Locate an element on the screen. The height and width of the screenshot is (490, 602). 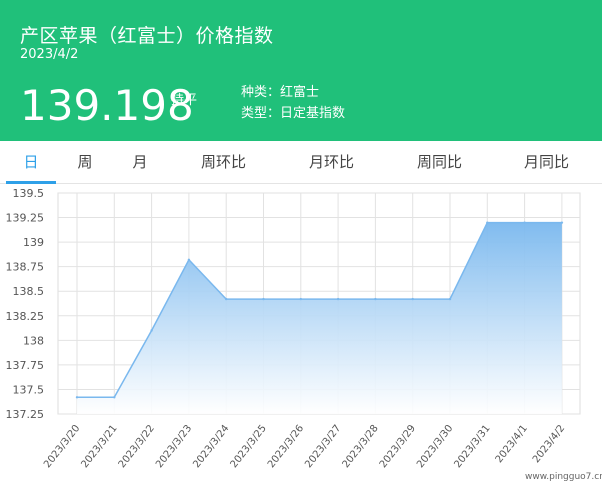
x-tick-label: 2023/3/23 is located at coordinates (174, 446).